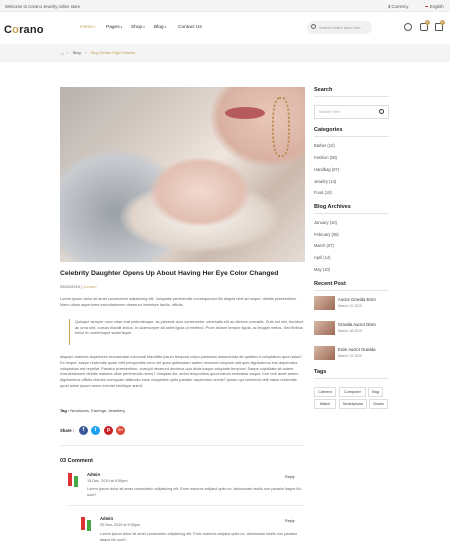  I want to click on post-meta: 25/02/2019 | Corano, so click(78, 286).